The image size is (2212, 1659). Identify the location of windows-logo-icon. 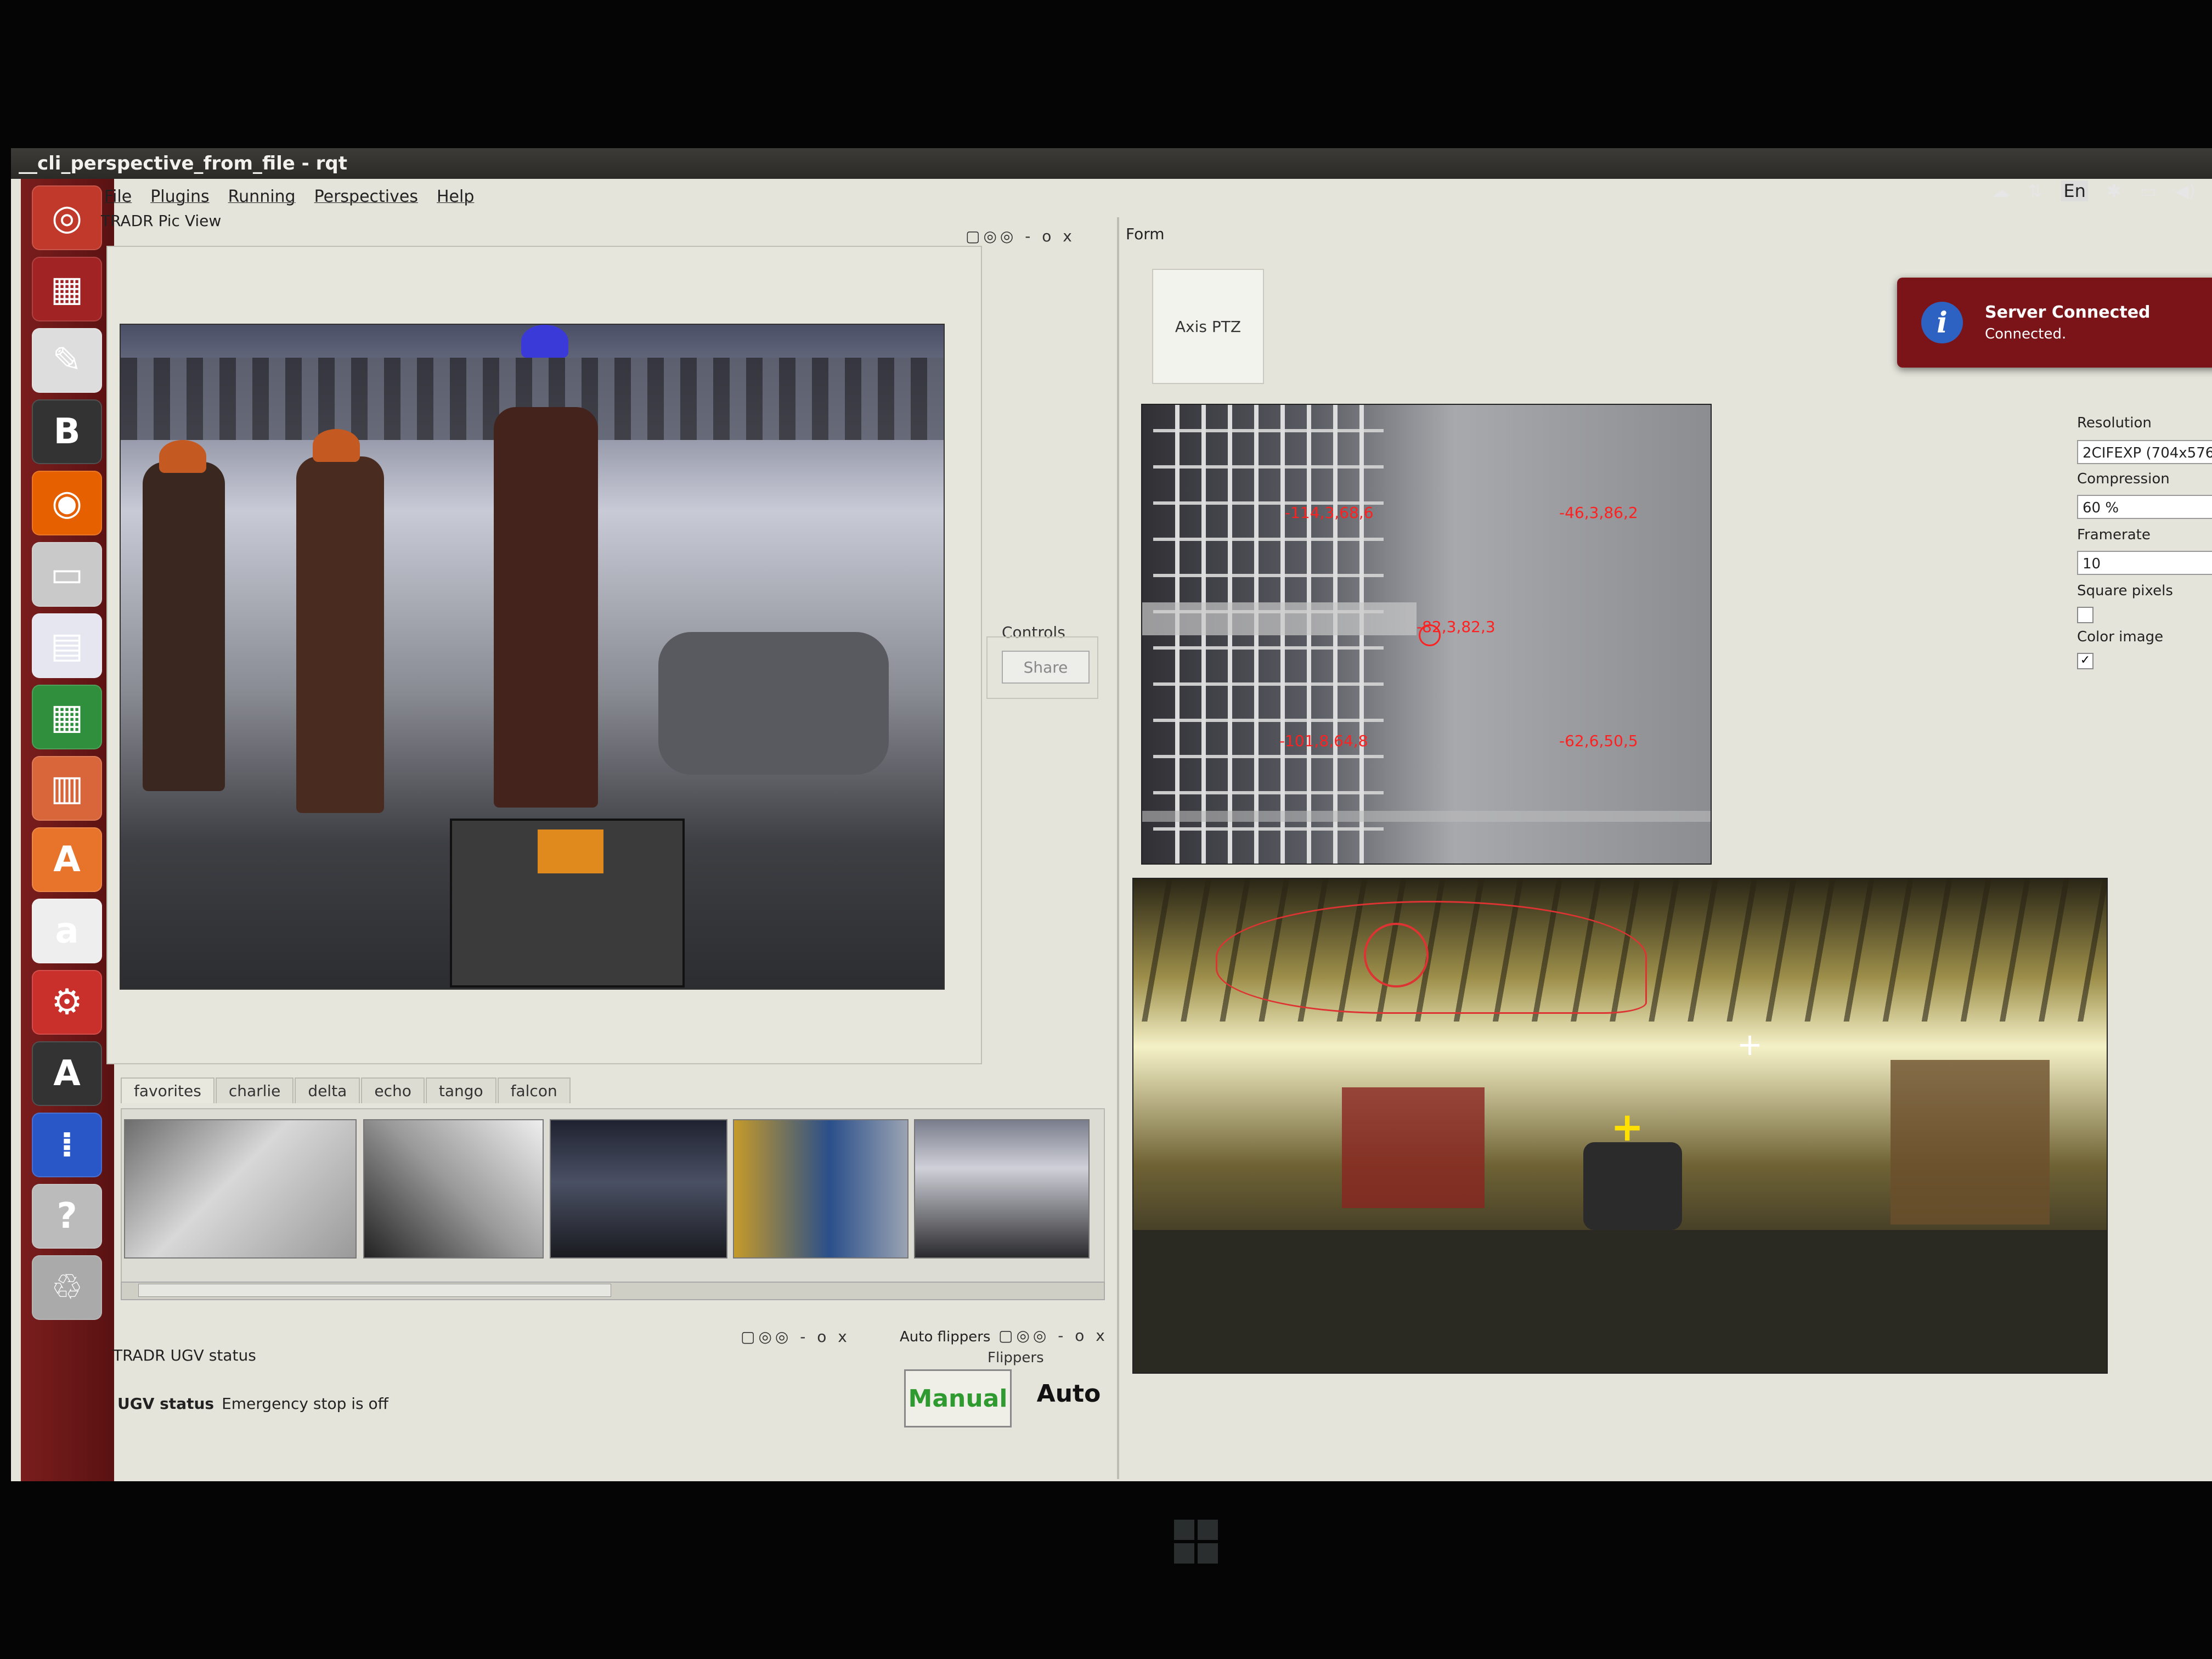
(1196, 1542).